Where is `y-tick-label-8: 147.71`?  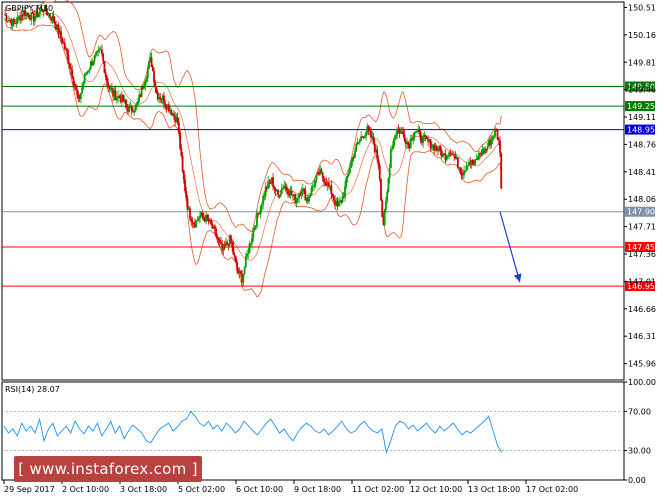
y-tick-label-8: 147.71 is located at coordinates (642, 227).